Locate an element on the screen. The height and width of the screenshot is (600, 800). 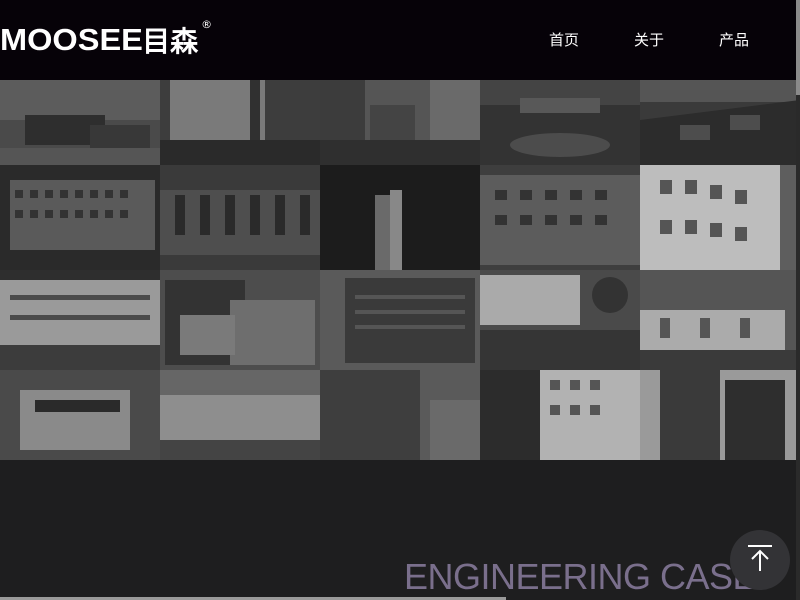
nav-item-home: 首页 is located at coordinates (564, 40).